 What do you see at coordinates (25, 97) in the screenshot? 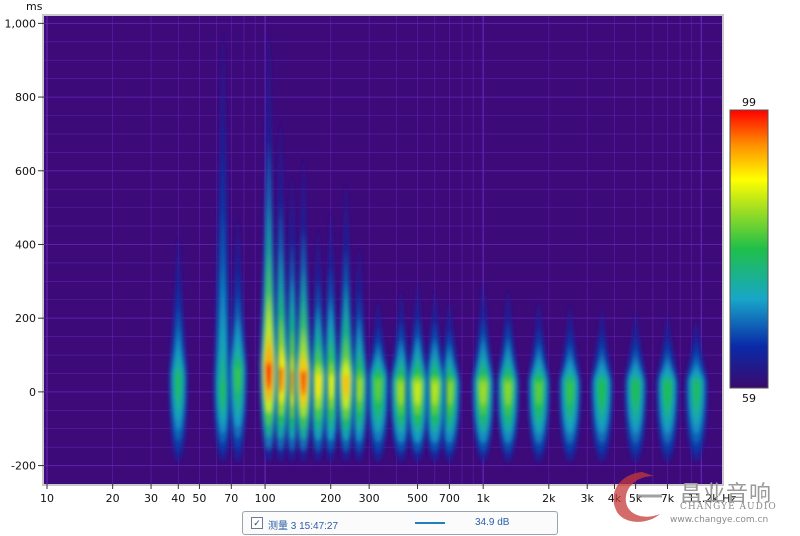
I see `y-tick-label: 800` at bounding box center [25, 97].